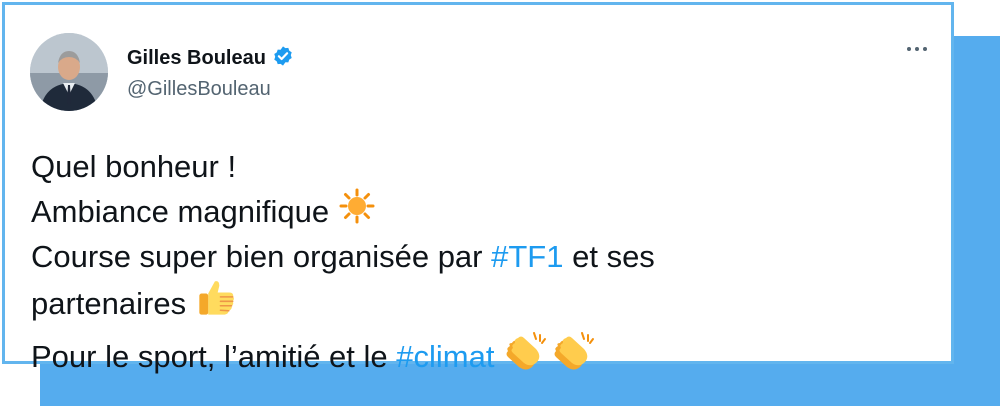 This screenshot has height=410, width=1000. What do you see at coordinates (134, 166) in the screenshot?
I see `tweet-line-text: Quel bonheur !` at bounding box center [134, 166].